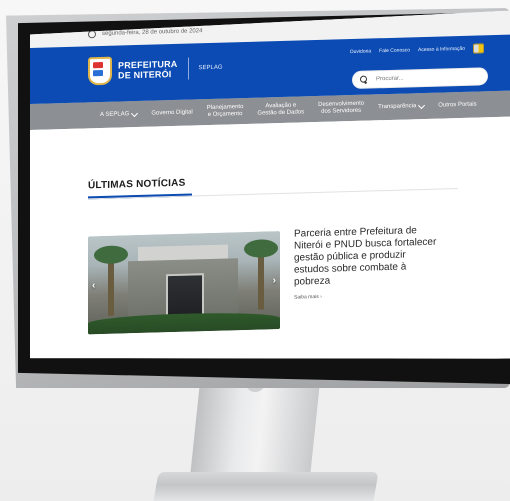 This screenshot has height=501, width=510. I want to click on brand-name: PREFEITURA DE NITERÓI, so click(148, 70).